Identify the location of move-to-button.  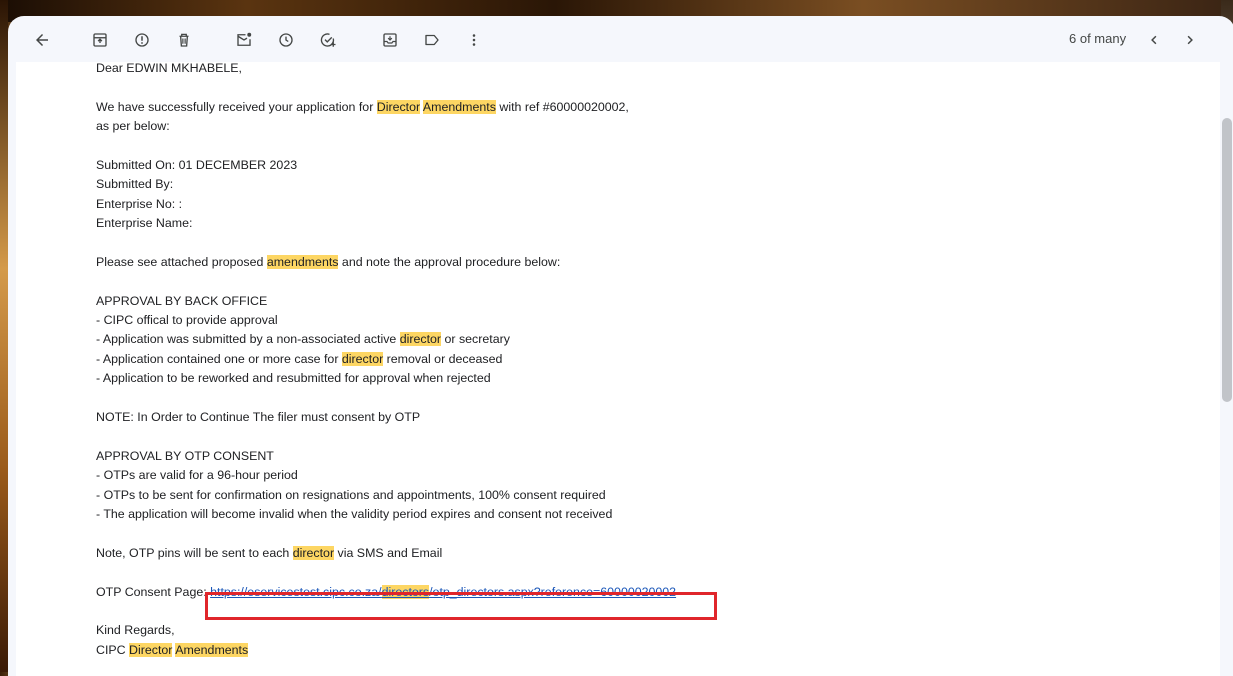
(390, 40).